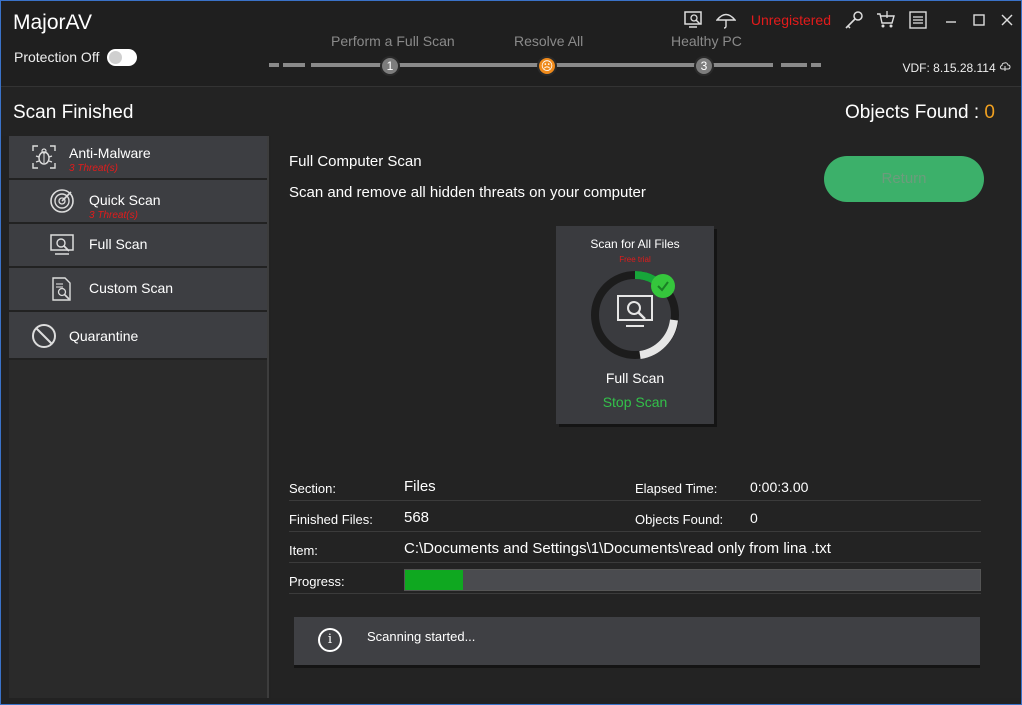 This screenshot has width=1022, height=705. I want to click on vdf-version: VDF: 8.15.28.114, so click(956, 68).